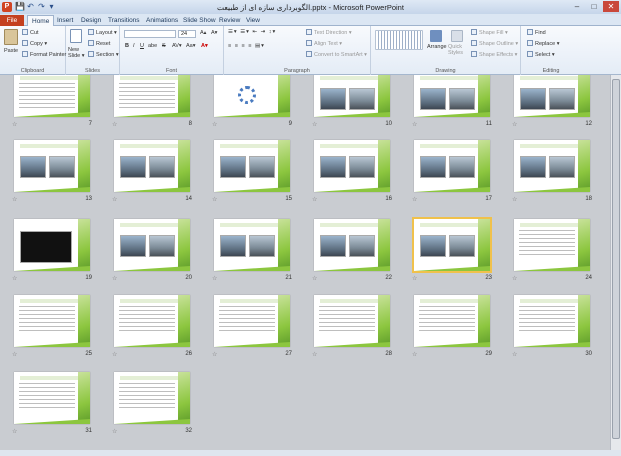 Image resolution: width=621 pixels, height=456 pixels. Describe the element at coordinates (30, 32) in the screenshot. I see `cut-button: Cut` at that location.